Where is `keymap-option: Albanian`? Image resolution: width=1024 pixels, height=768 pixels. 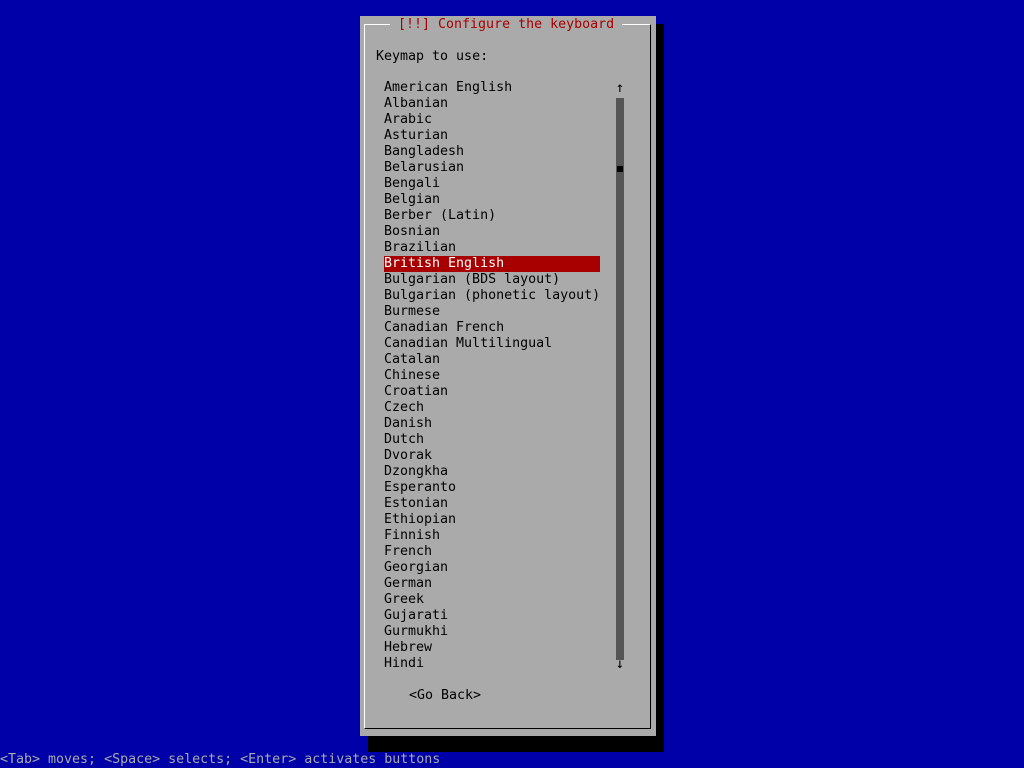
keymap-option: Albanian is located at coordinates (492, 104).